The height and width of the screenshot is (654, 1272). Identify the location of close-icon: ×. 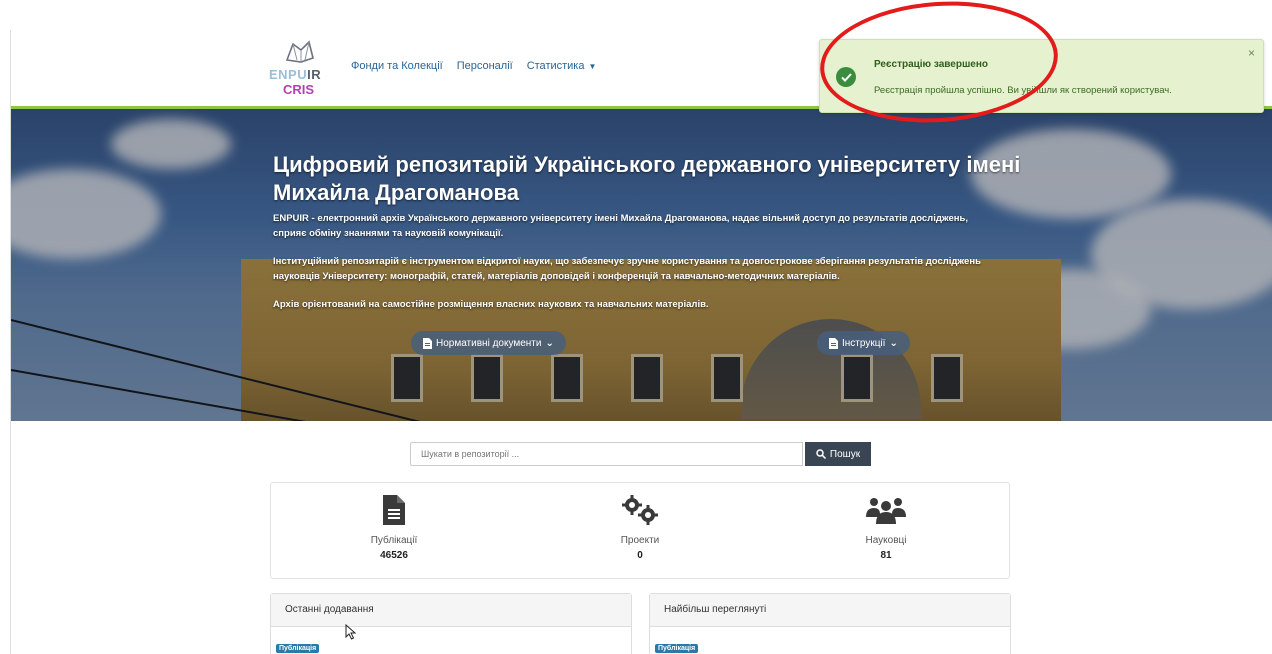
(1251, 53).